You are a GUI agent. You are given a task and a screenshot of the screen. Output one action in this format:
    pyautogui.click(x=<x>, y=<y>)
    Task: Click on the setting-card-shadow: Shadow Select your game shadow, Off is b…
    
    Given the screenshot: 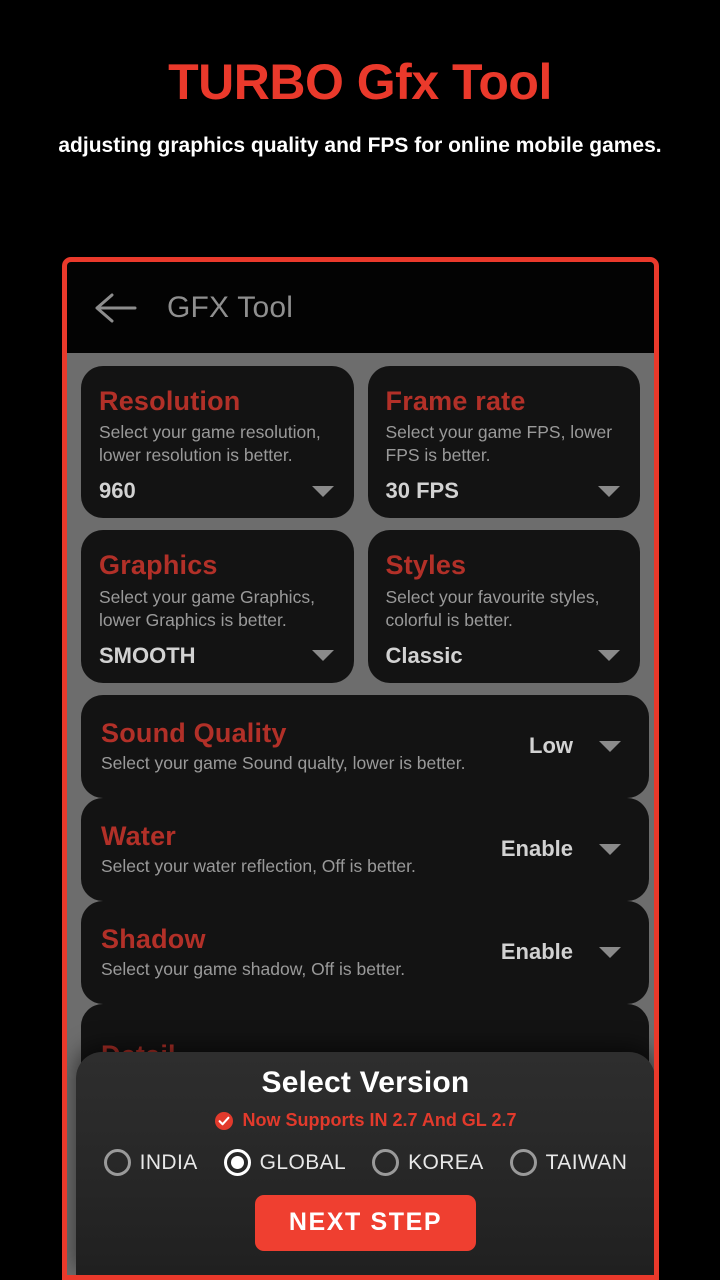 What is the action you would take?
    pyautogui.click(x=365, y=952)
    